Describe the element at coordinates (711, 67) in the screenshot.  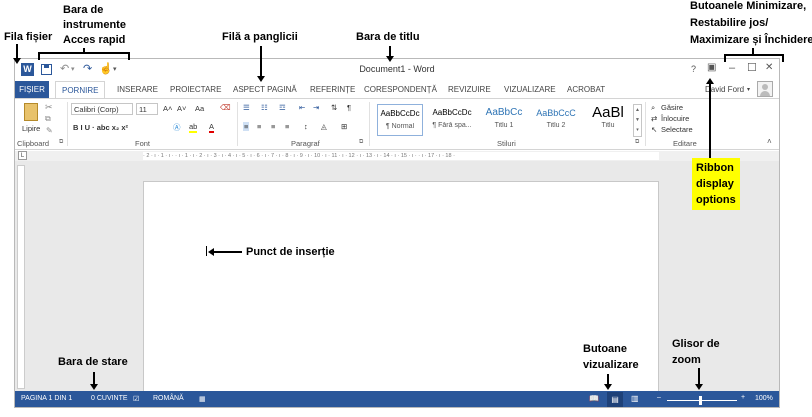
I see `ribbon-display-options-button: ▣` at that location.